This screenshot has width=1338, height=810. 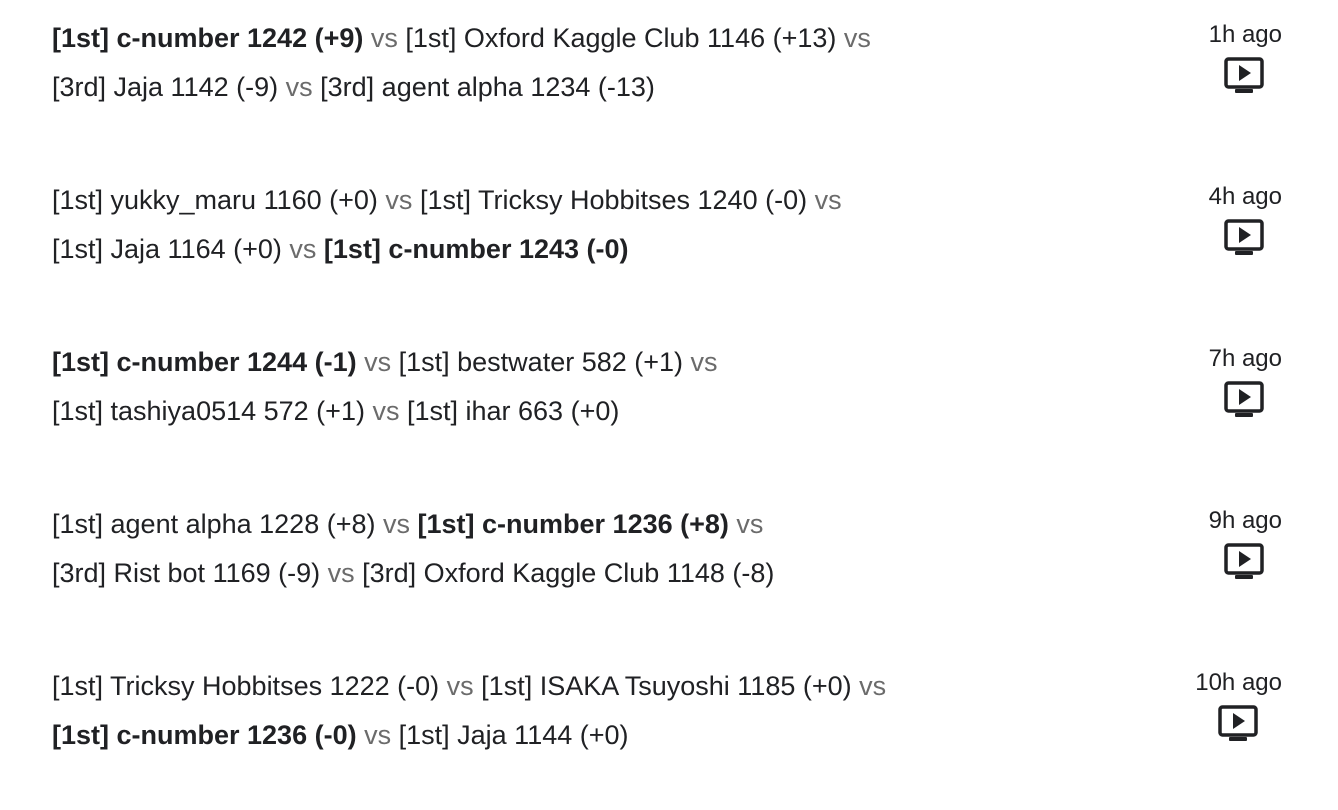 I want to click on team-entry: [1st] bestwater 582 (+1), so click(x=541, y=362).